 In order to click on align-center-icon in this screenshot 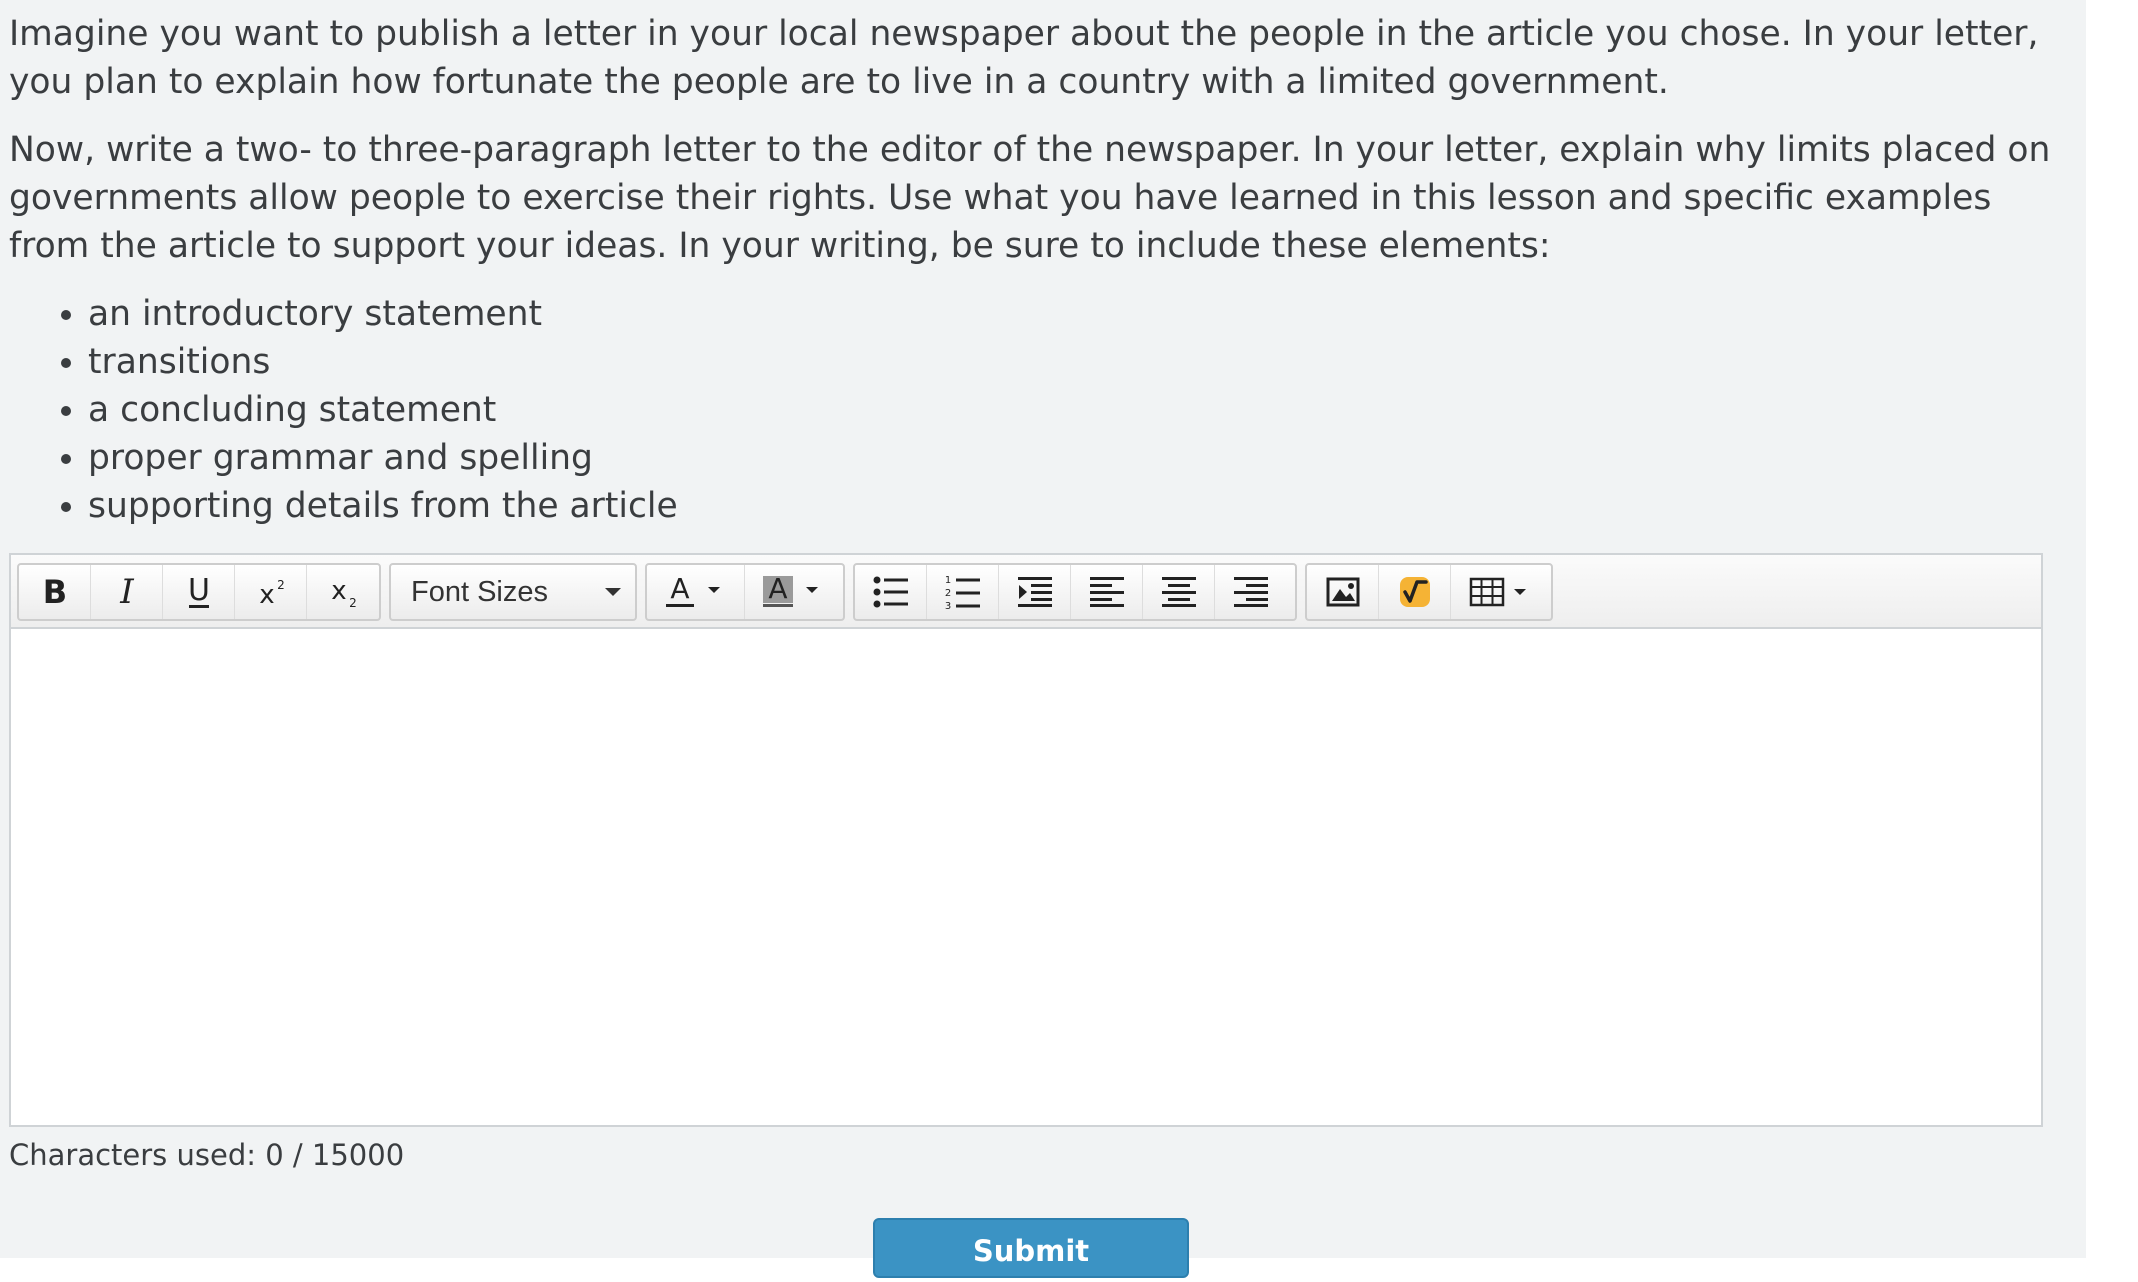, I will do `click(1178, 592)`.